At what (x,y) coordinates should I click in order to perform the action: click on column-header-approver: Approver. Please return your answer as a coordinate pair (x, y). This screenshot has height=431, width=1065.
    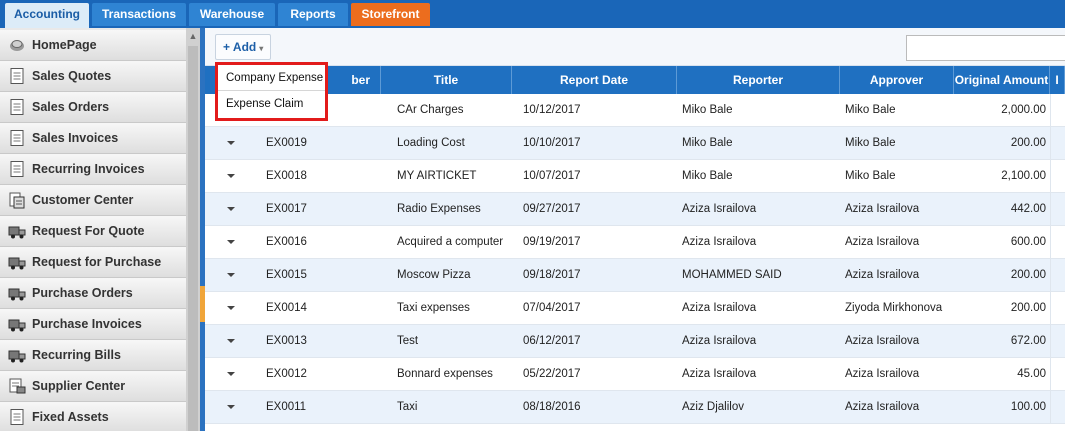
    Looking at the image, I should click on (897, 80).